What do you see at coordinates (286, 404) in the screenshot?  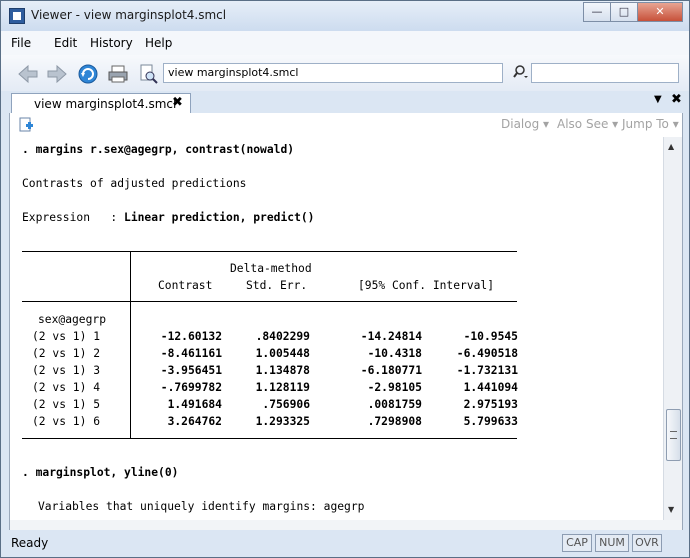 I see `std-err-value: .756906` at bounding box center [286, 404].